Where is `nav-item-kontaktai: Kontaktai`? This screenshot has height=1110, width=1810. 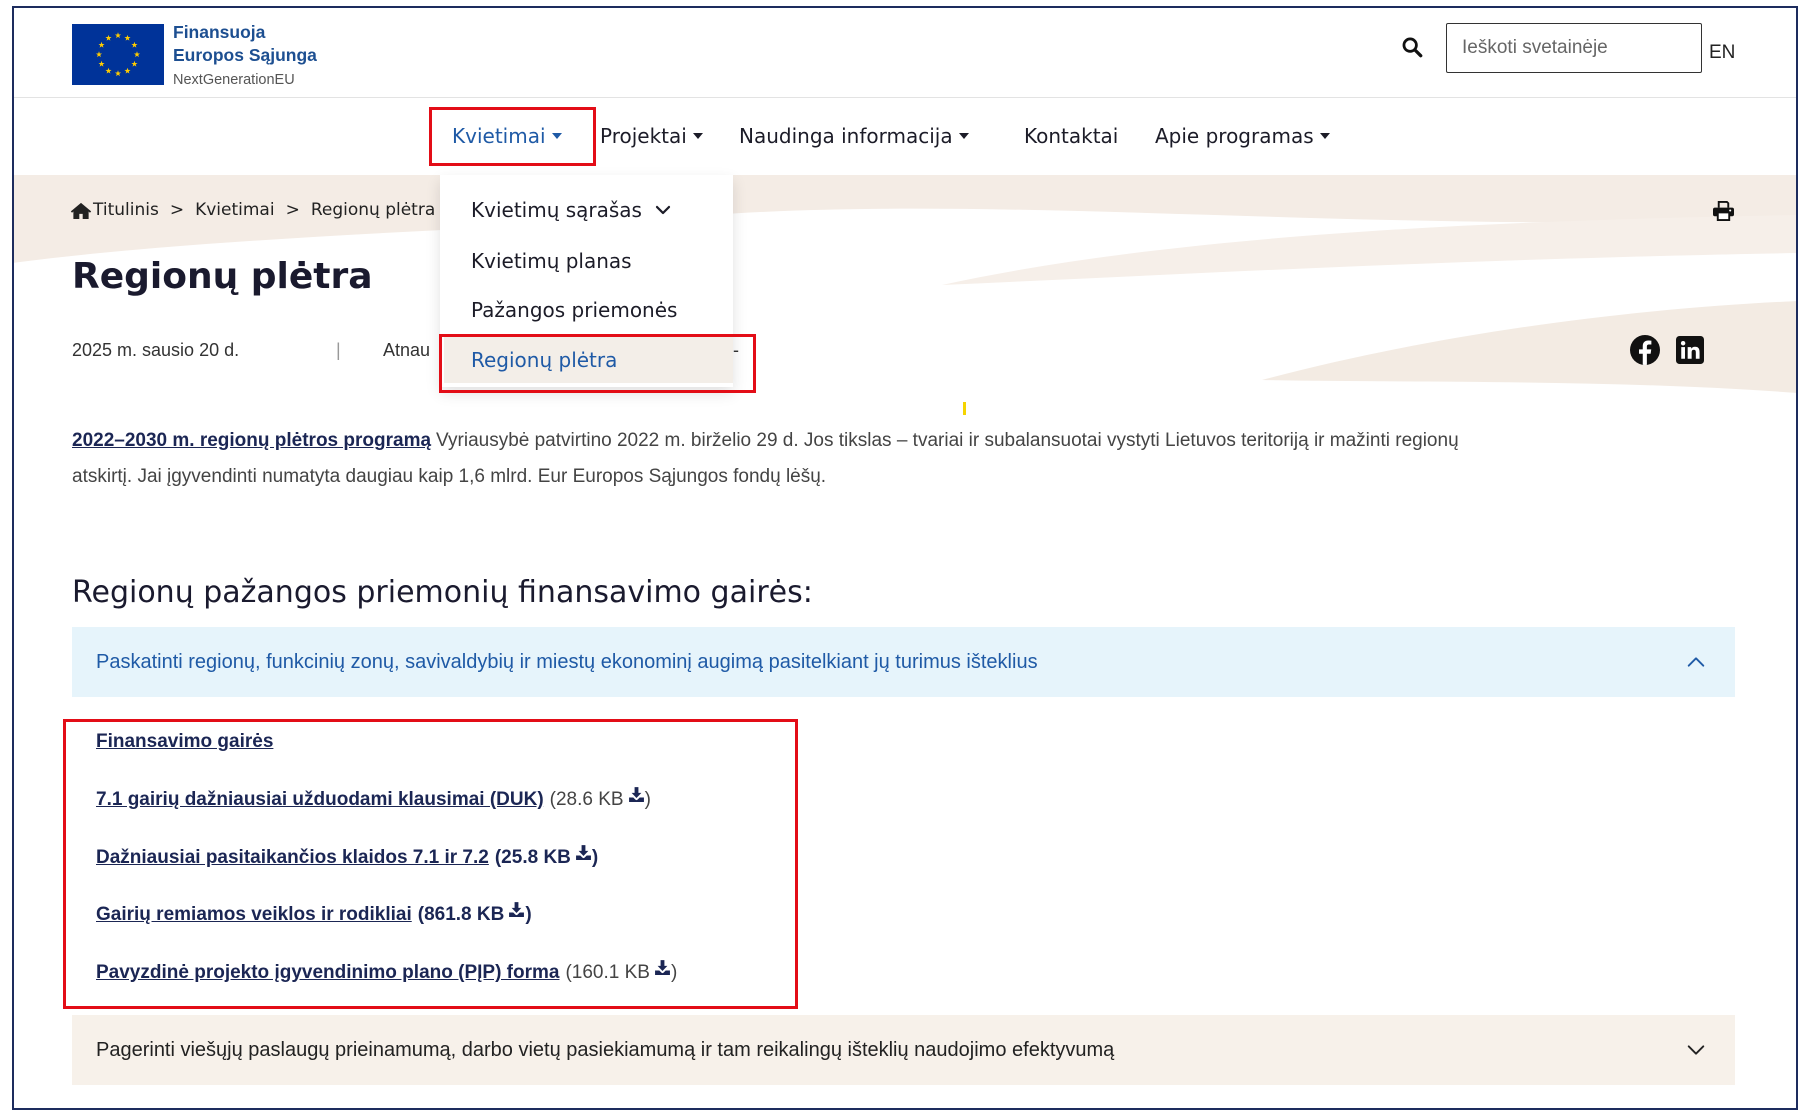
nav-item-kontaktai: Kontaktai is located at coordinates (1071, 136).